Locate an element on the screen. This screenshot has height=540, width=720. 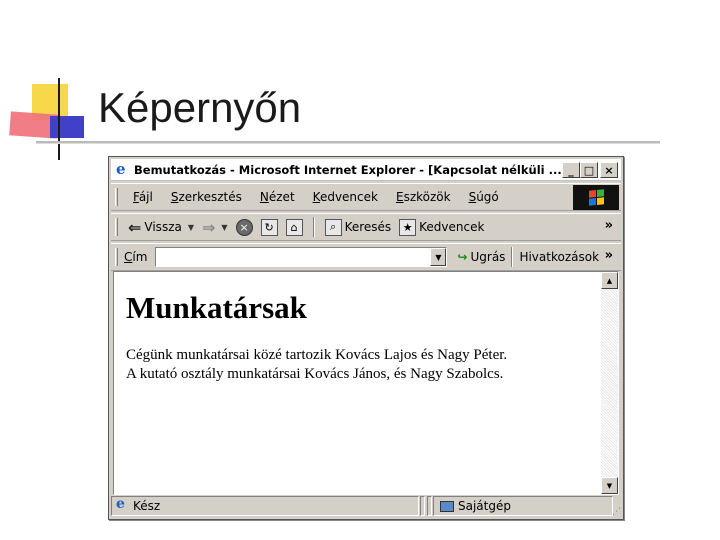
windows-flag-icon is located at coordinates (596, 197).